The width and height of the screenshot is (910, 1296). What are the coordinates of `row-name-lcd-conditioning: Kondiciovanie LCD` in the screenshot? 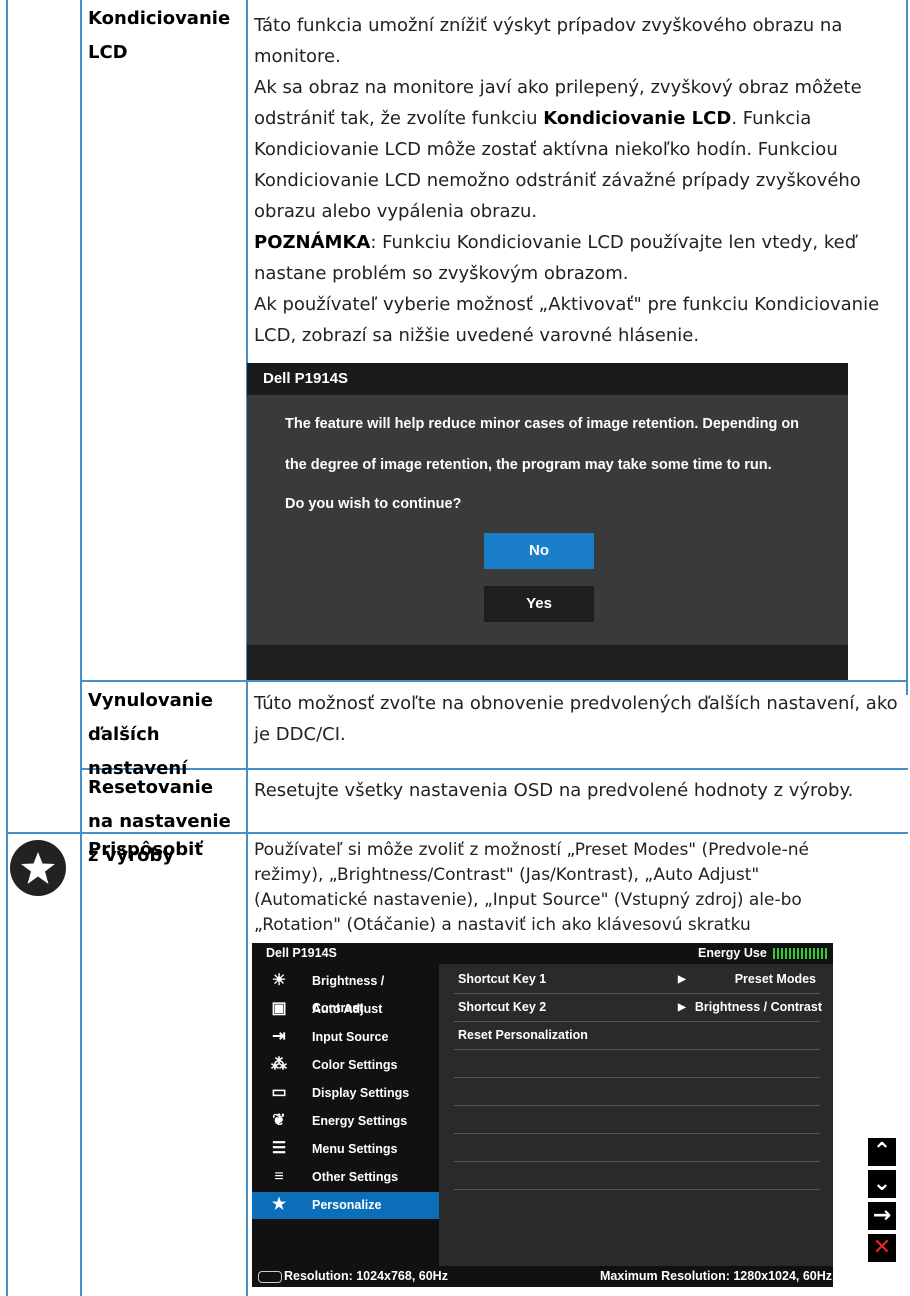 It's located at (159, 35).